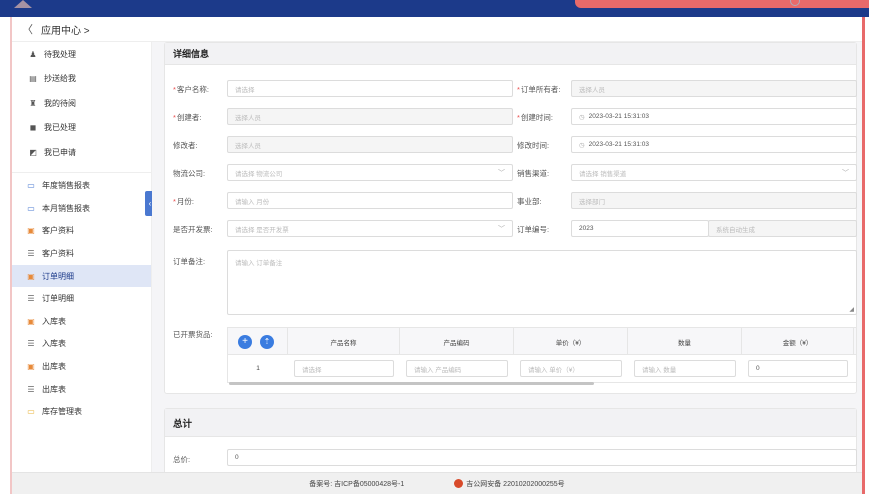 This screenshot has width=869, height=494. I want to click on sidebar-item-to-read: ♜ 我的待阅, so click(81, 103).